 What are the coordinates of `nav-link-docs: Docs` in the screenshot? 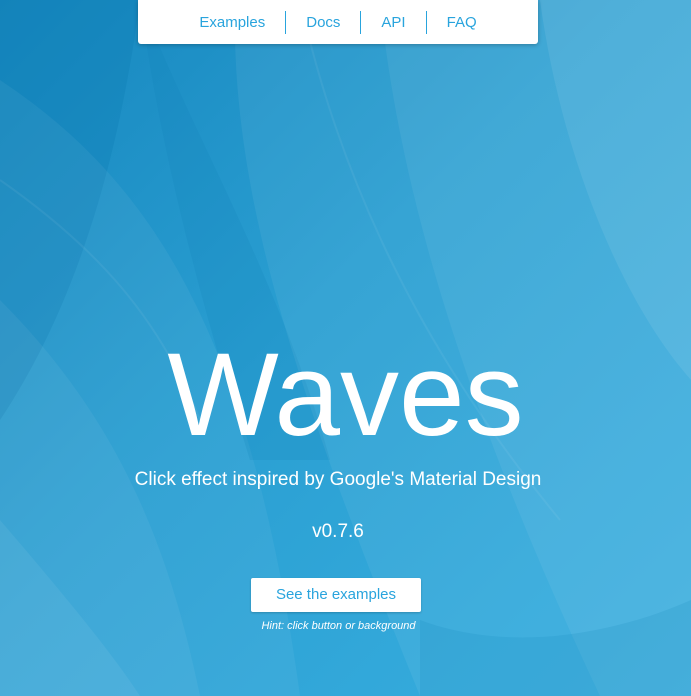 It's located at (322, 22).